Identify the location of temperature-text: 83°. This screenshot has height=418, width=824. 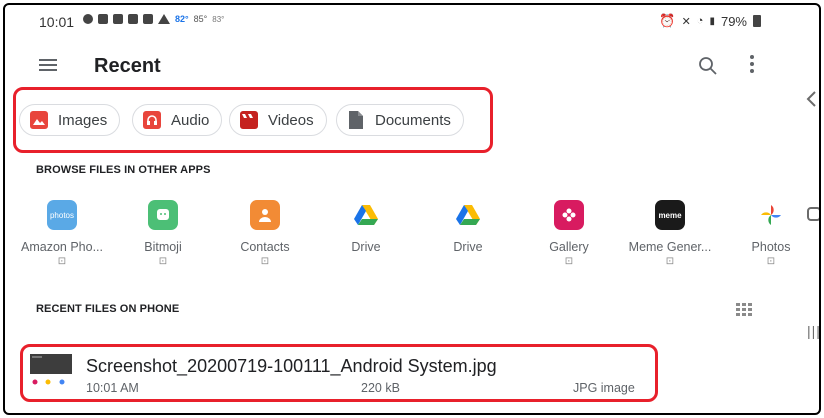
(218, 19).